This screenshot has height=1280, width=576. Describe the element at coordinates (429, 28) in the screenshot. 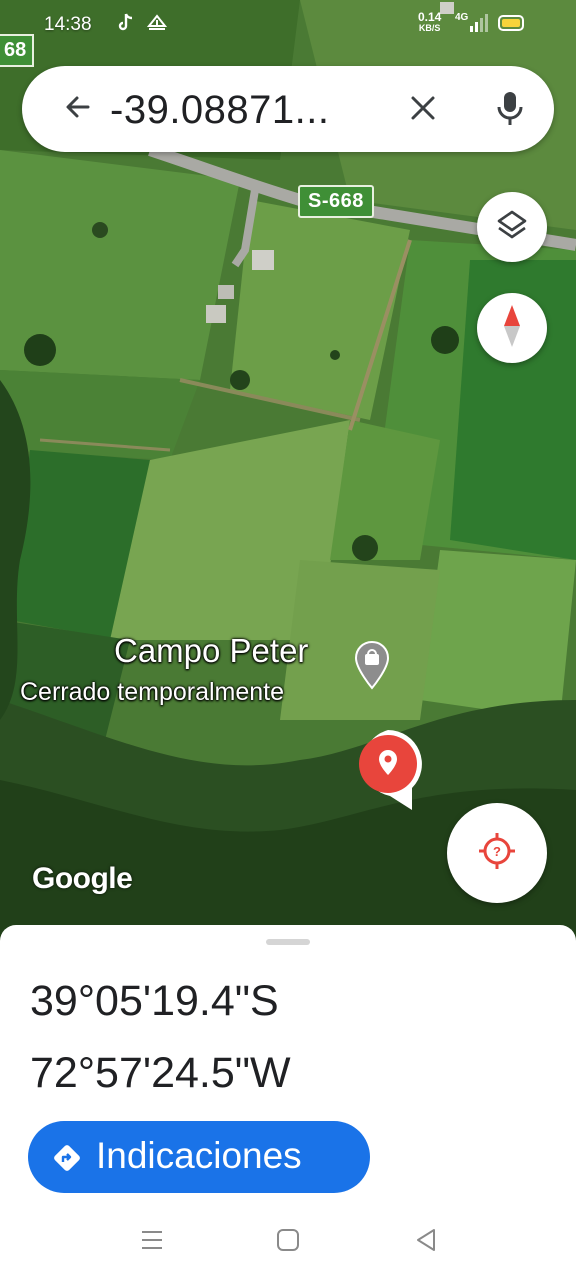

I see `network-speed-unit: KB/S` at that location.